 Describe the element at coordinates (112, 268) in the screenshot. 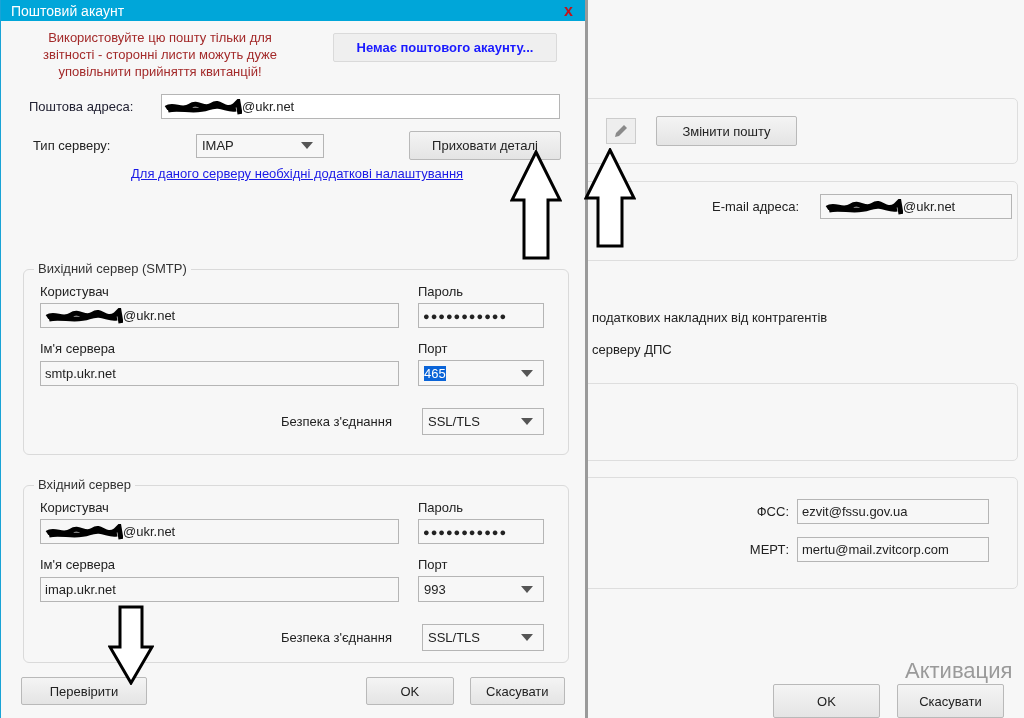

I see `group-title: Вихідний сервер (SMTP)` at that location.